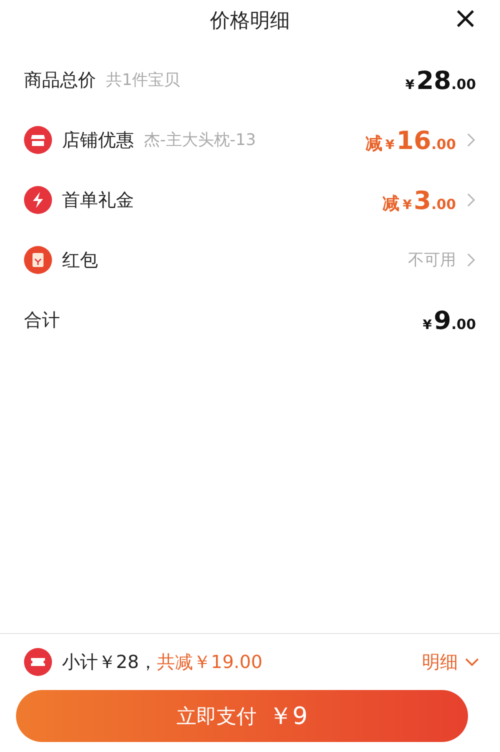 The width and height of the screenshot is (500, 752). What do you see at coordinates (38, 260) in the screenshot?
I see `envelope-icon` at bounding box center [38, 260].